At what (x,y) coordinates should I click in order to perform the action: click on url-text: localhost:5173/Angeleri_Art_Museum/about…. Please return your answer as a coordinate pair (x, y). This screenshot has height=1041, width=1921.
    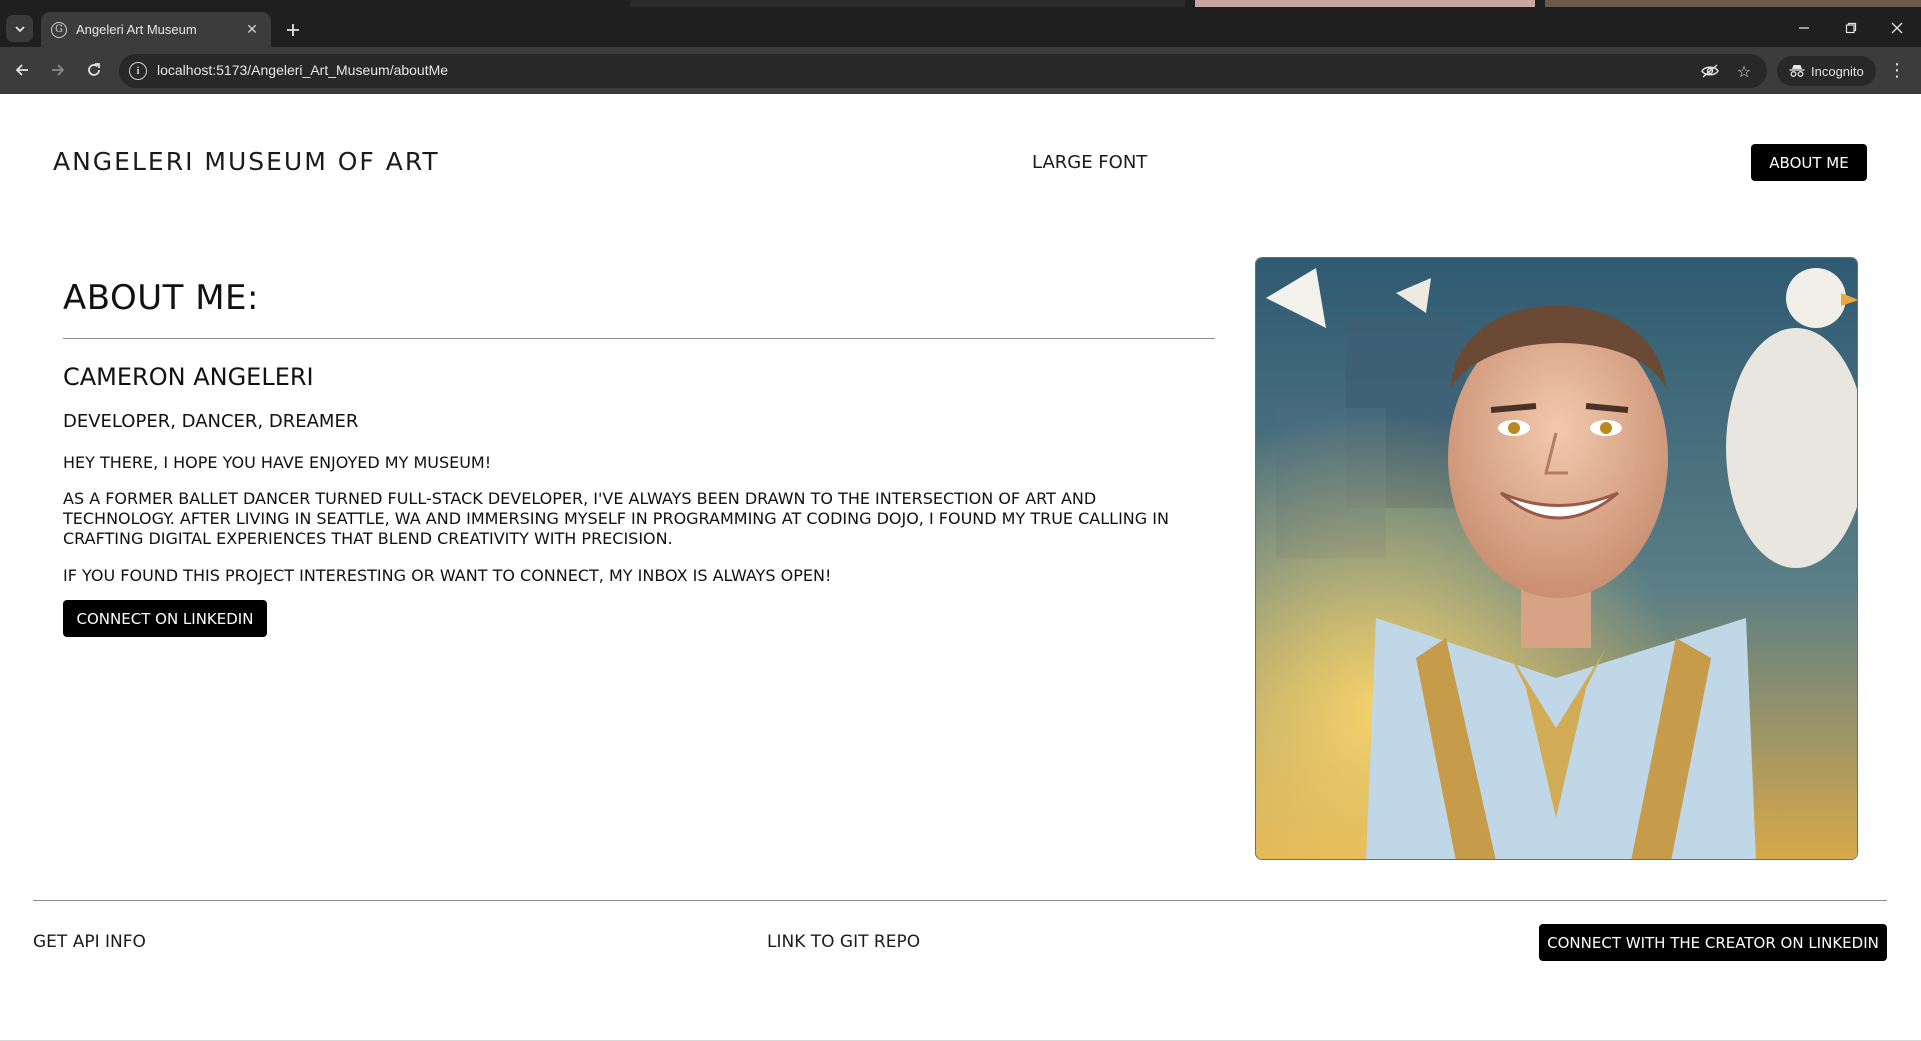
    Looking at the image, I should click on (302, 70).